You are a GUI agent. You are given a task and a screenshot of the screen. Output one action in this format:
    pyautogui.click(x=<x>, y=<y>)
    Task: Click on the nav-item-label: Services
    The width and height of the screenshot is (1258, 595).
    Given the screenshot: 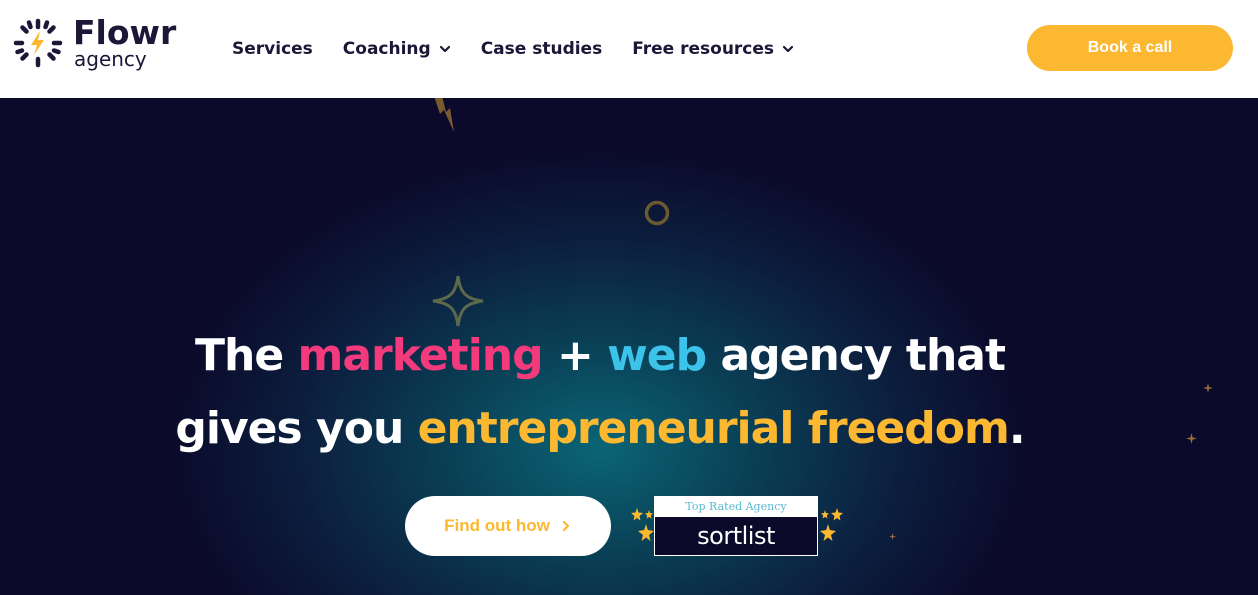 What is the action you would take?
    pyautogui.click(x=272, y=49)
    